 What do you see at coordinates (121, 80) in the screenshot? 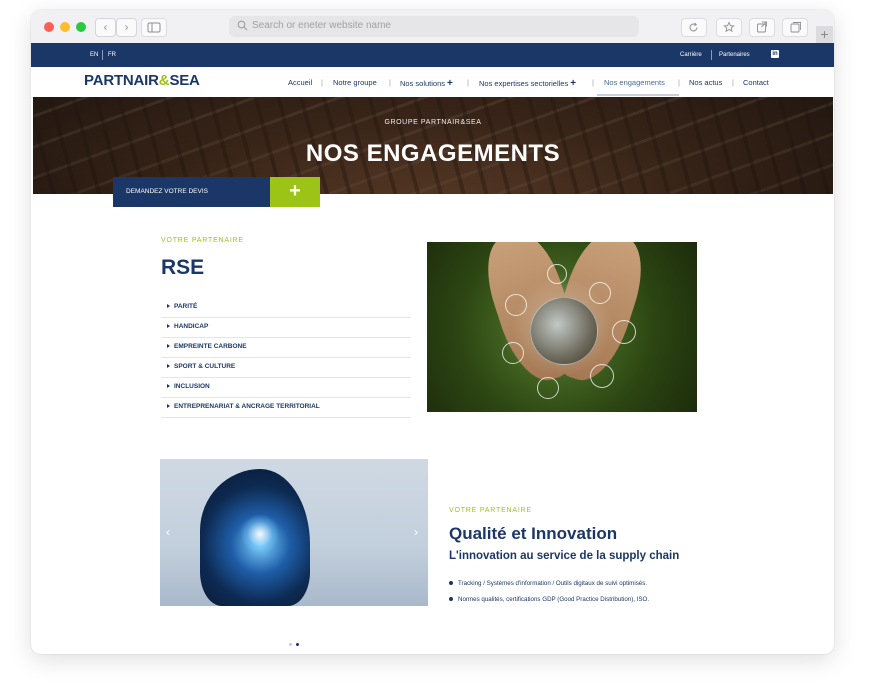
I see `logo-main: PARTNAIR` at bounding box center [121, 80].